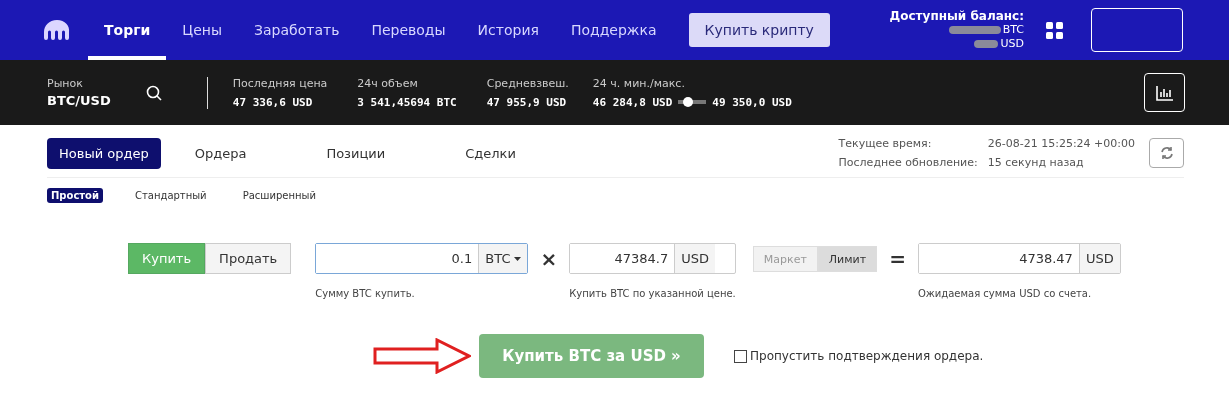 Image resolution: width=1229 pixels, height=414 pixels. What do you see at coordinates (280, 83) in the screenshot?
I see `stat-label: Последняя цена` at bounding box center [280, 83].